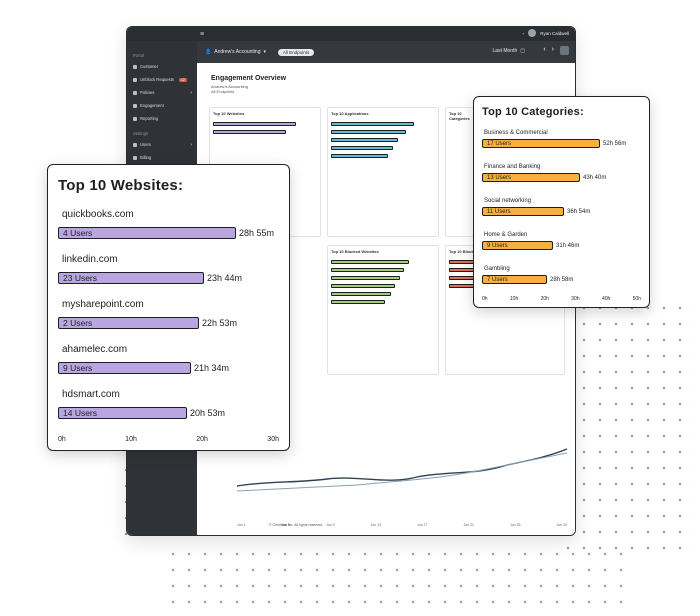  What do you see at coordinates (147, 323) in the screenshot?
I see `bar-website: 2 Users 22h 53m` at bounding box center [147, 323].